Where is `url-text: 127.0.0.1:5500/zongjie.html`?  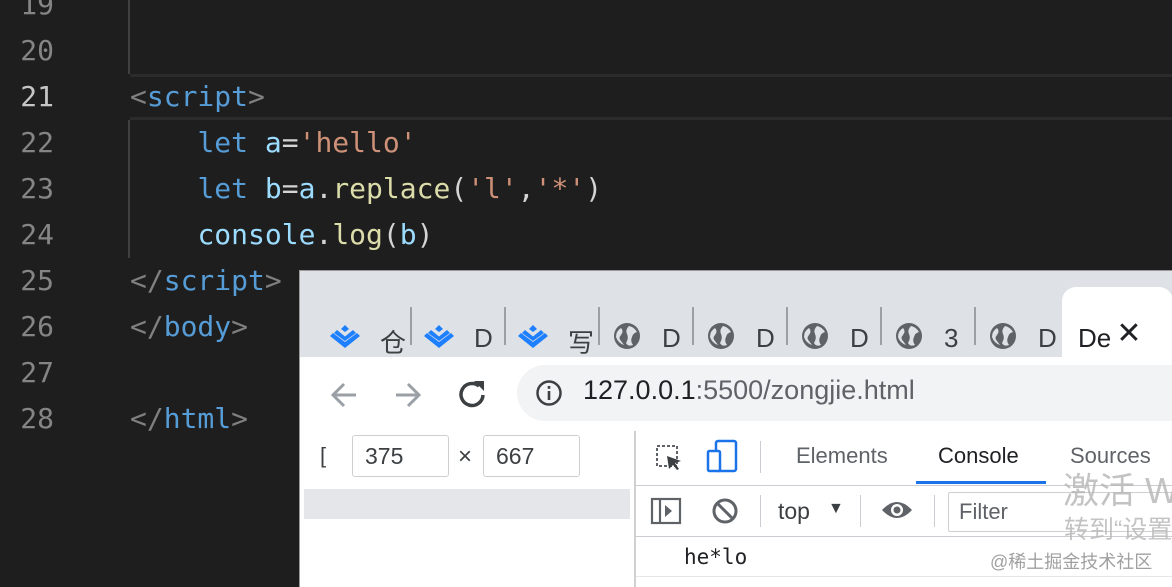 url-text: 127.0.0.1:5500/zongjie.html is located at coordinates (749, 390).